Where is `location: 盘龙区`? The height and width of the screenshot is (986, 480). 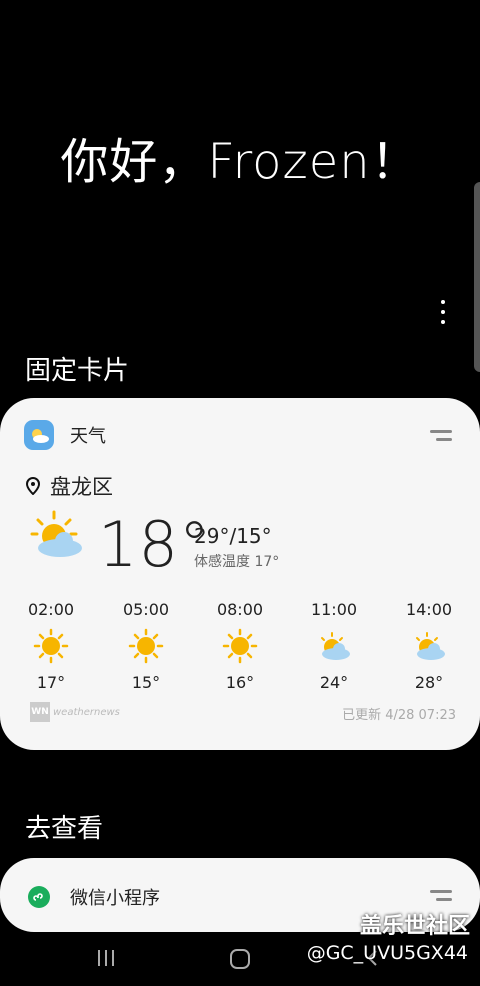 location: 盘龙区 is located at coordinates (69, 486).